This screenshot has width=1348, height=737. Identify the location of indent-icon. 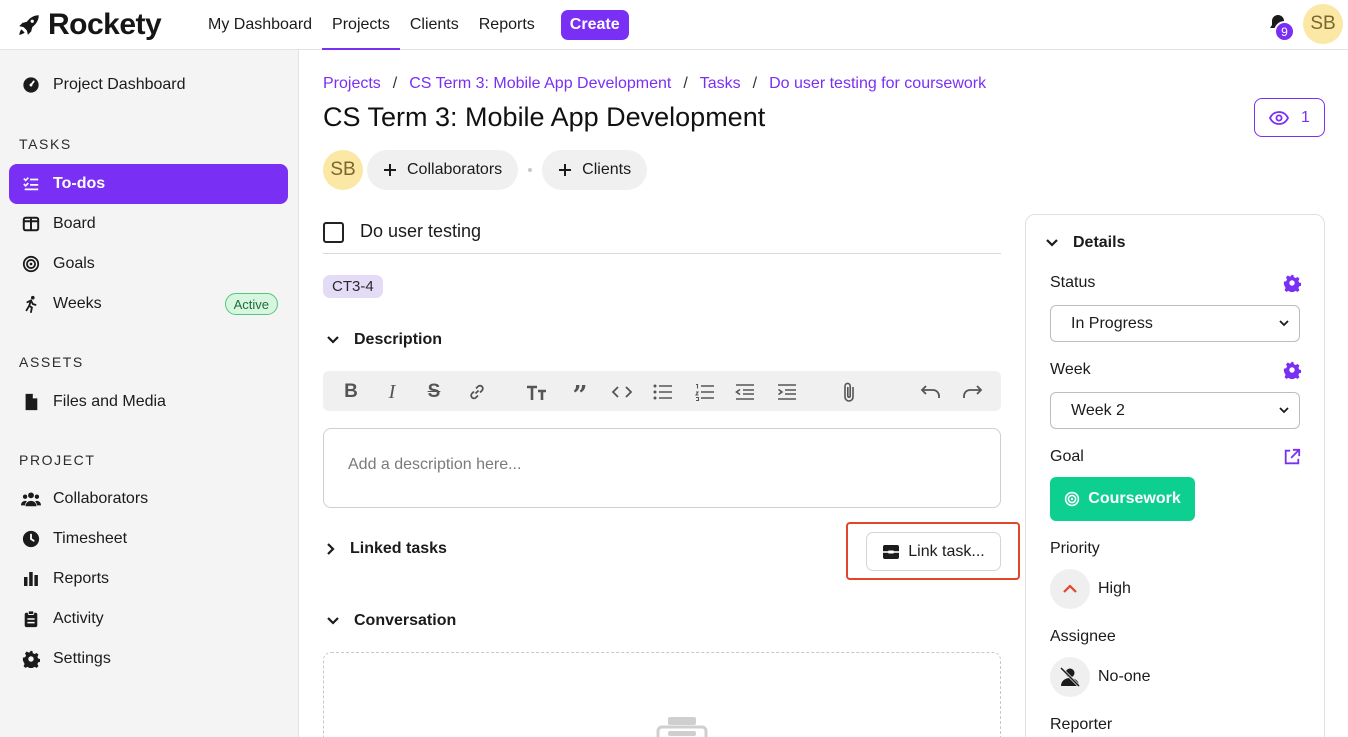
(787, 392).